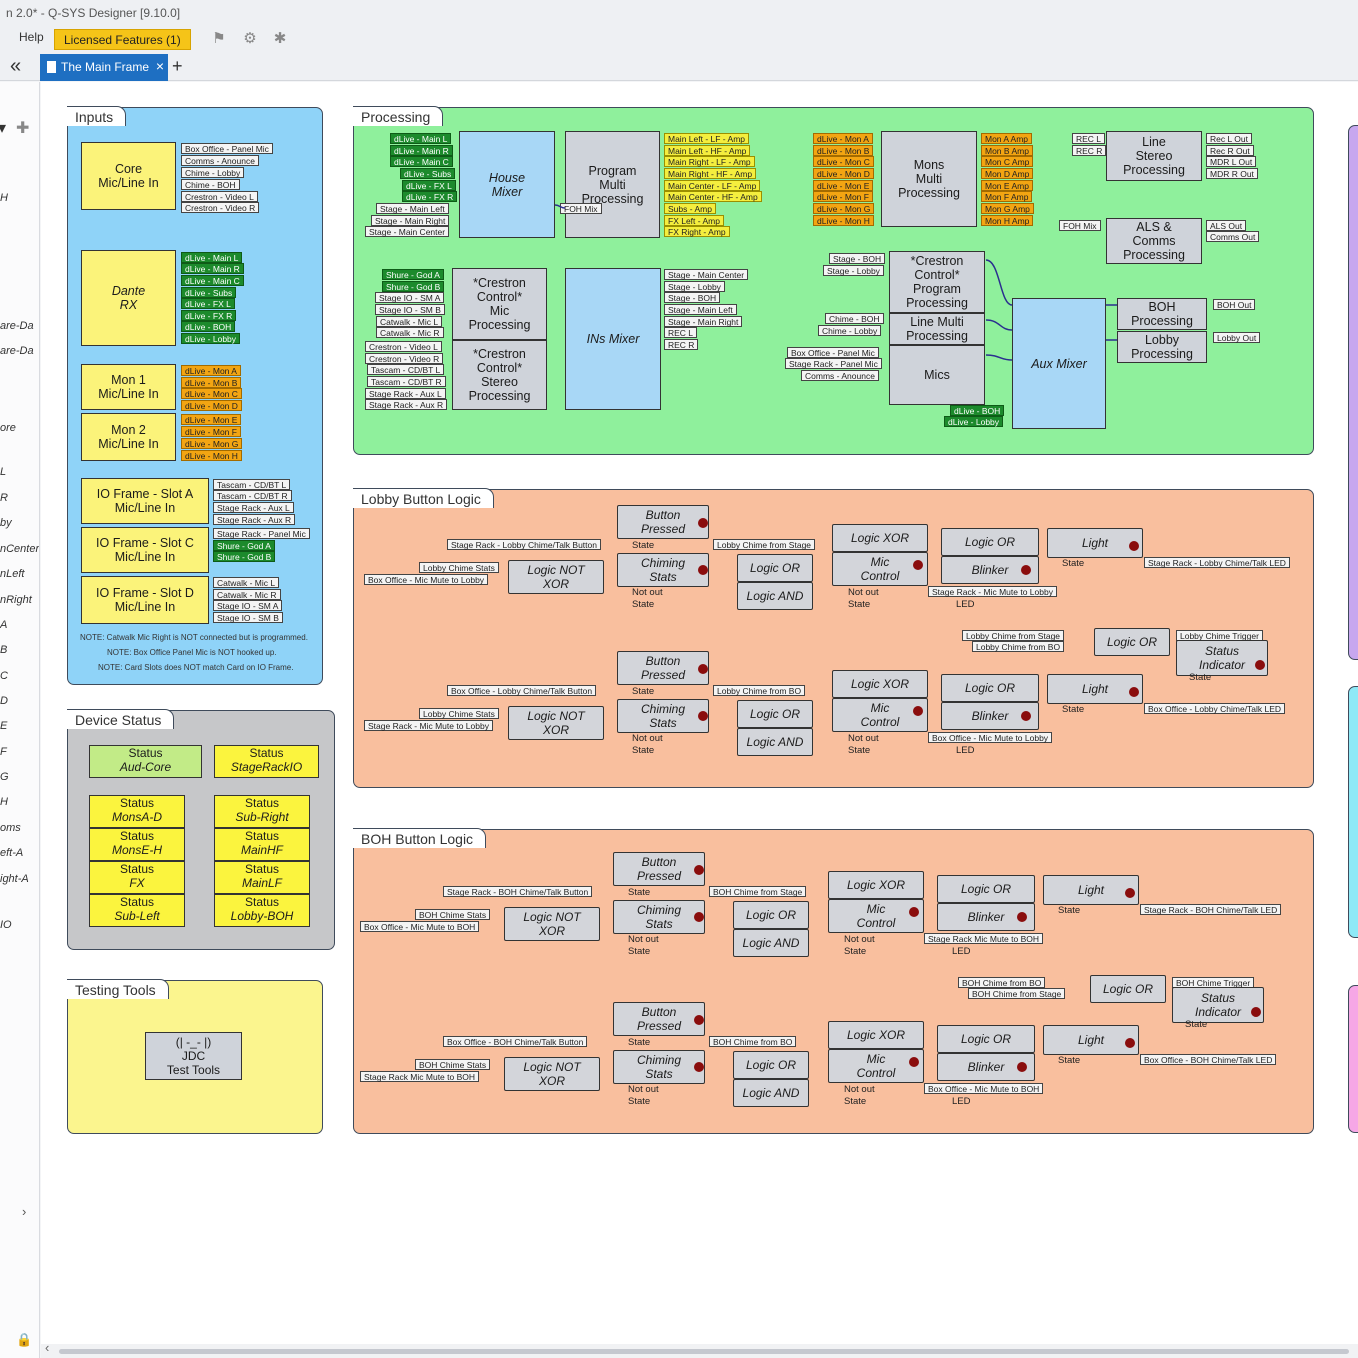  I want to click on horizontal-scrollbar, so click(699, 1351).